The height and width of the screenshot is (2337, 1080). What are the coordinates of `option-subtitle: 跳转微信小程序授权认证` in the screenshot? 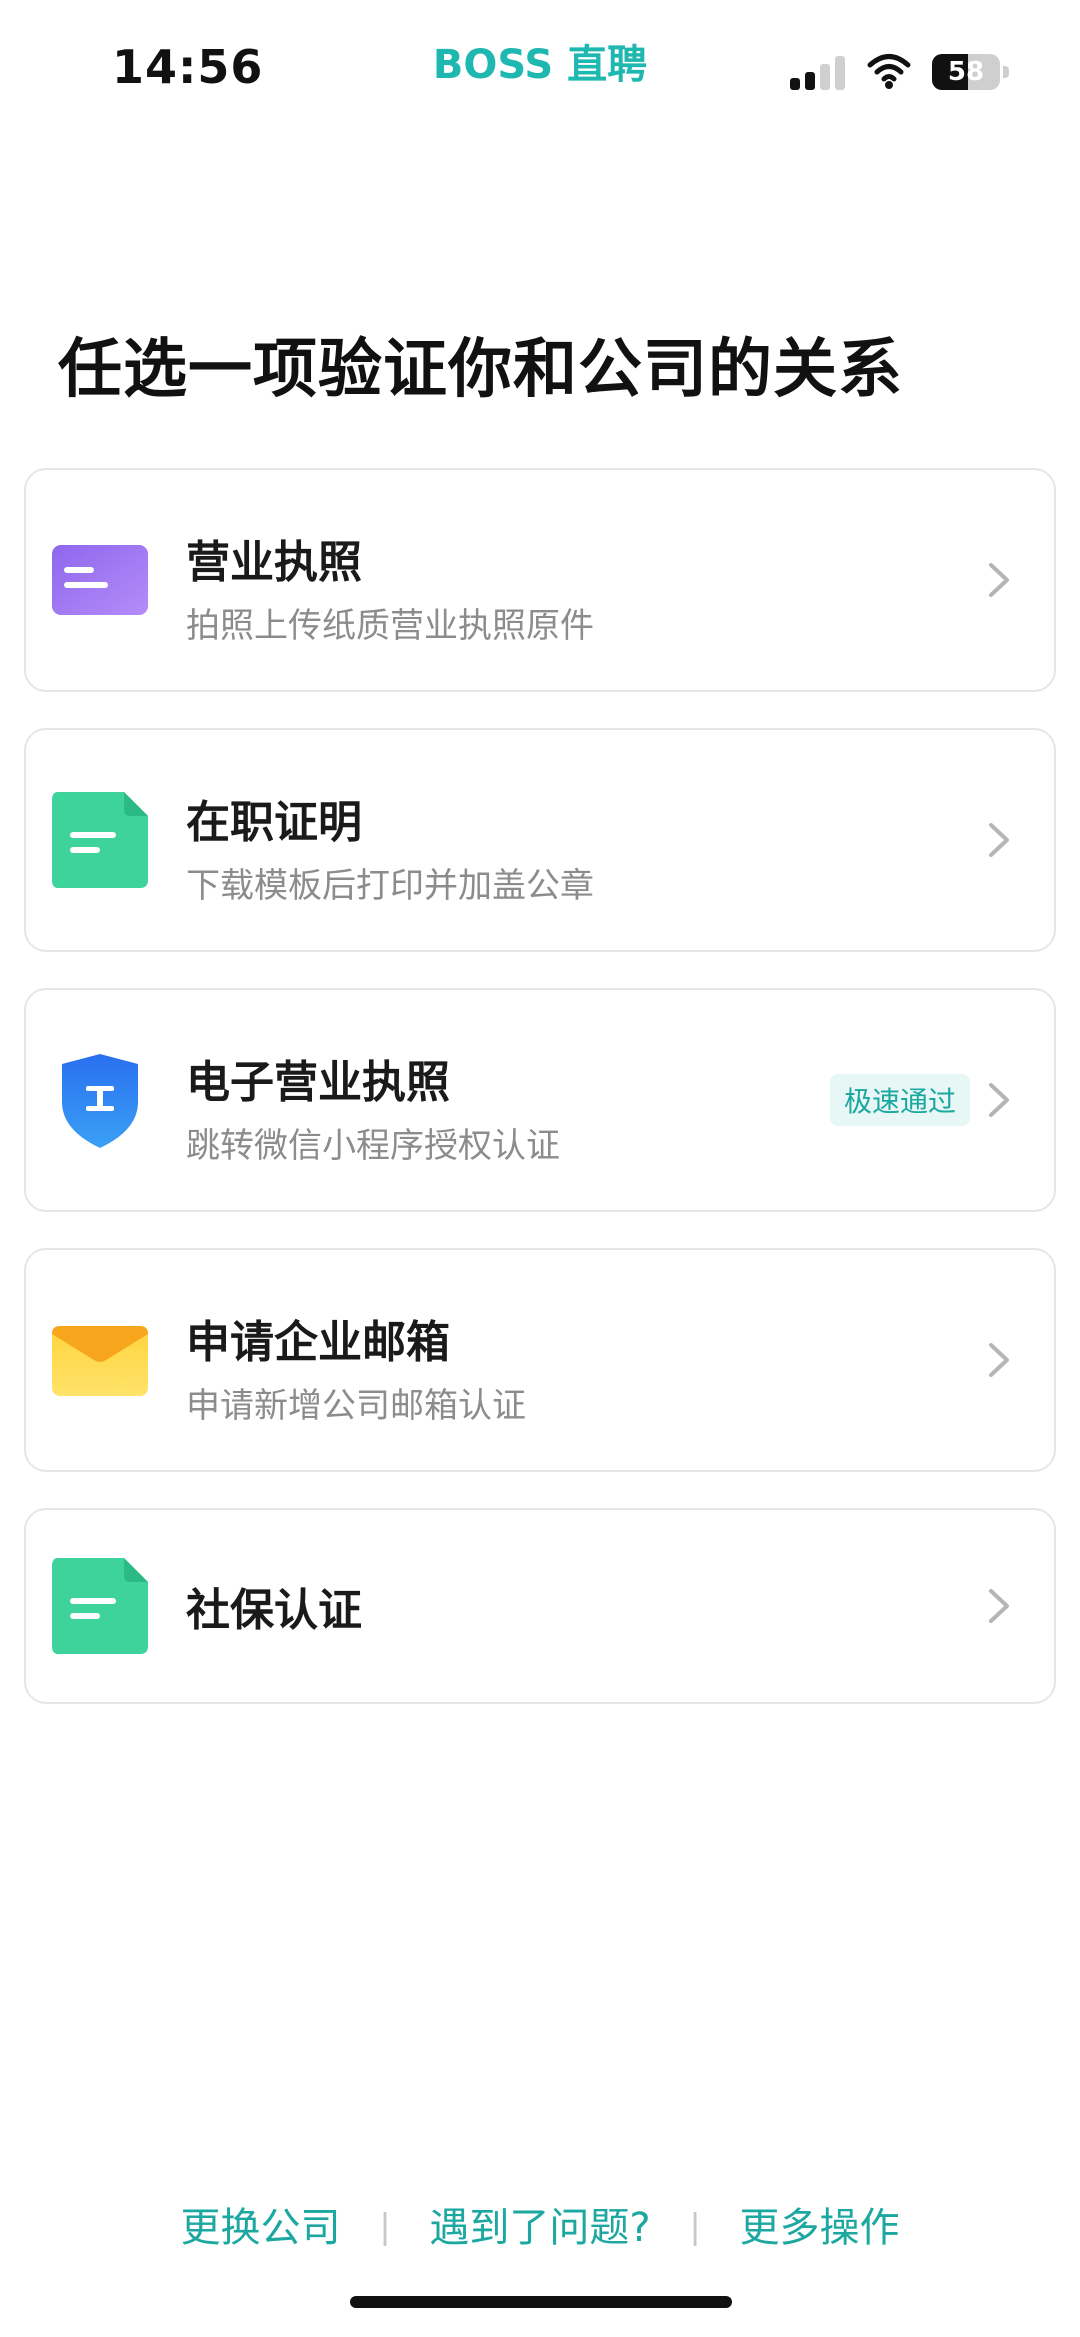 It's located at (373, 1146).